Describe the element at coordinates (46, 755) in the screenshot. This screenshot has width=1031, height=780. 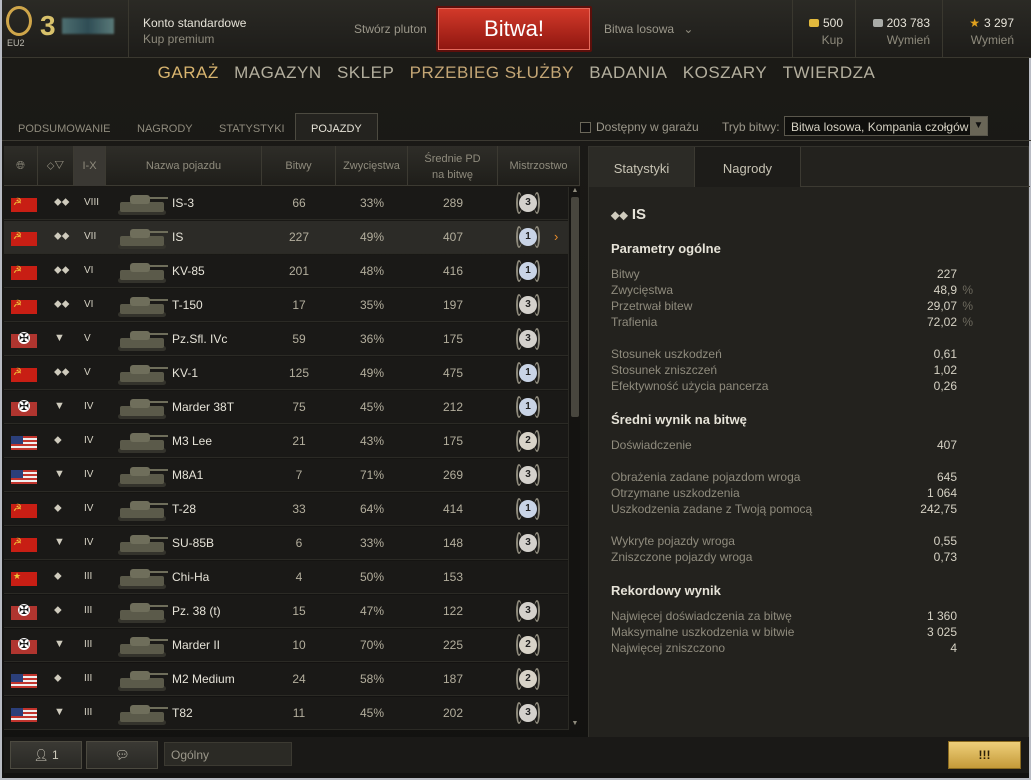
I see `friends-button: 👤︎ 1` at that location.